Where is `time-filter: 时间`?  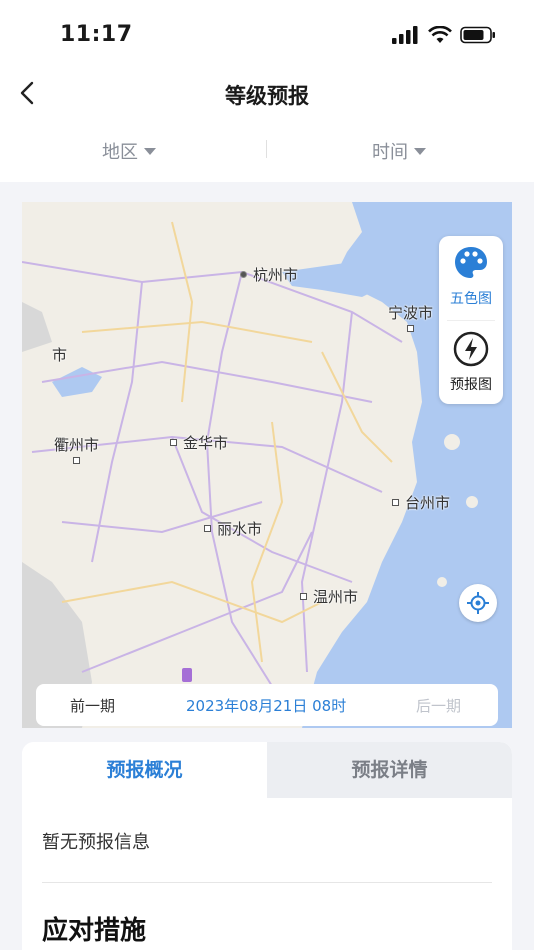 time-filter: 时间 is located at coordinates (399, 151).